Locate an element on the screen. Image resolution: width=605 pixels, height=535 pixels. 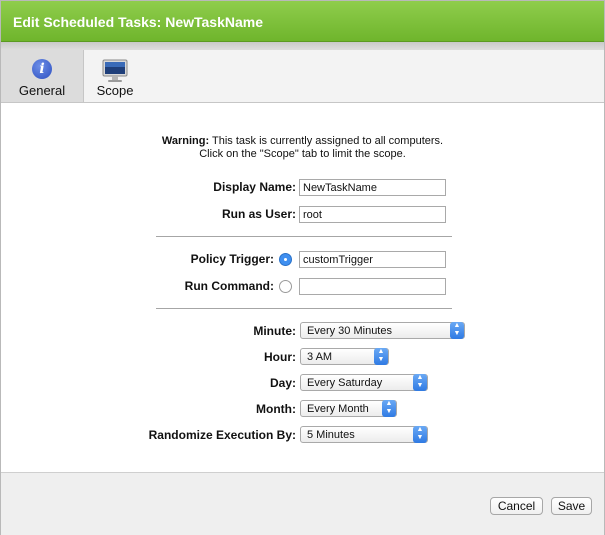
minute-label: Minute: is located at coordinates (274, 331).